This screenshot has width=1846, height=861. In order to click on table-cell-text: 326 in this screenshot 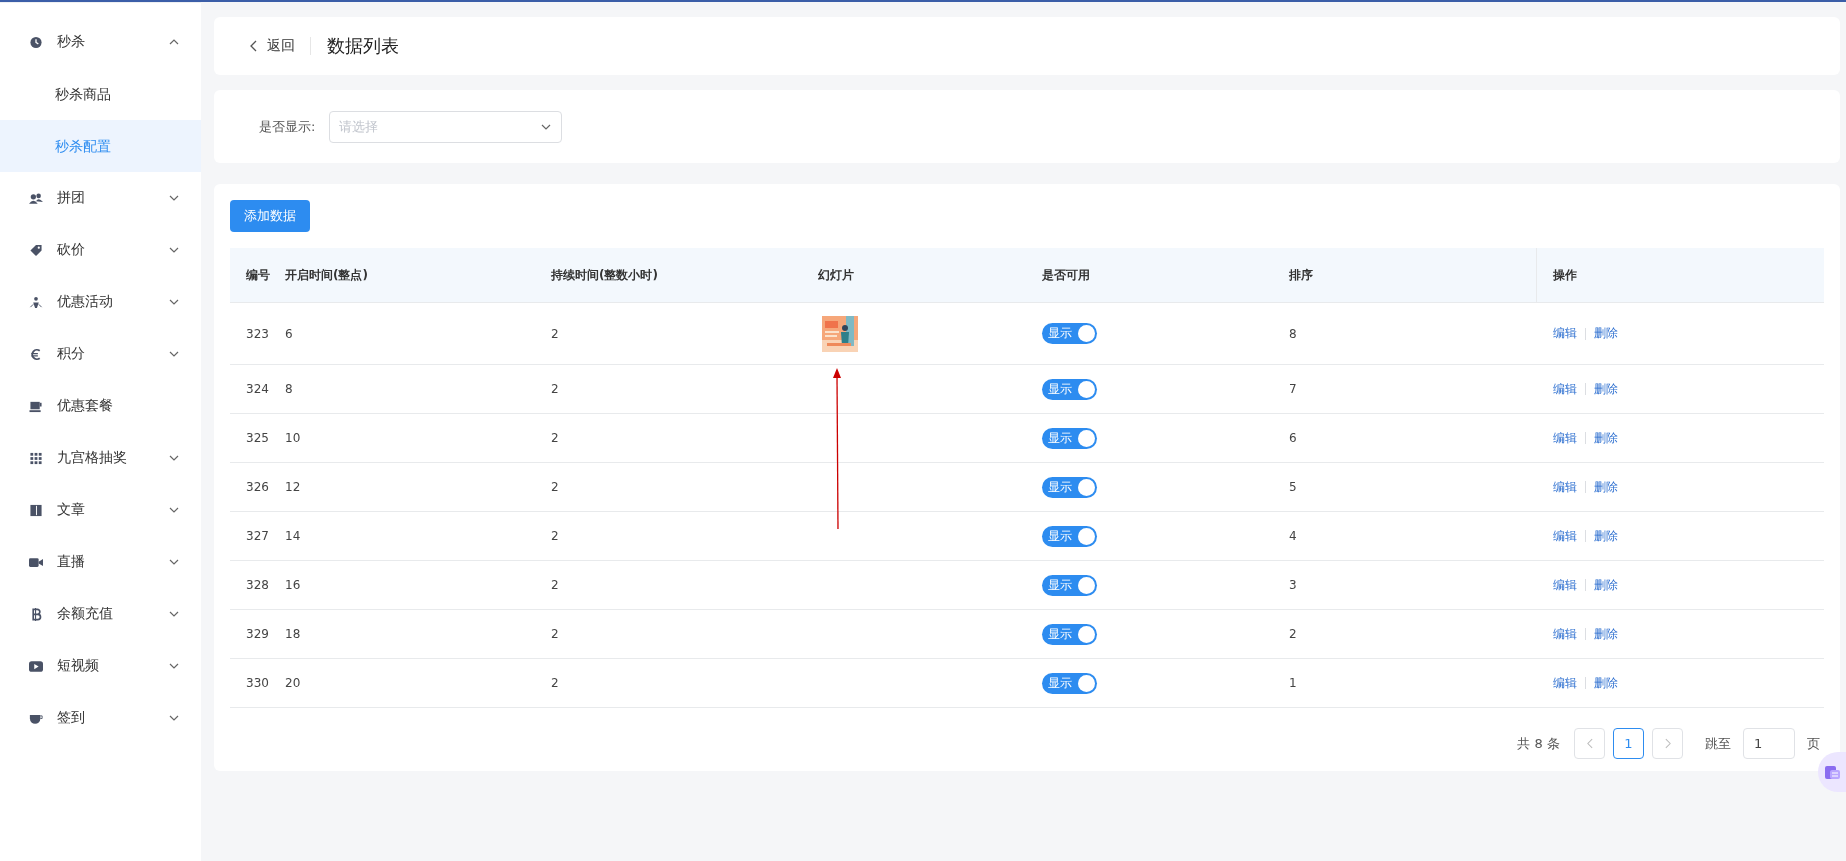, I will do `click(257, 487)`.